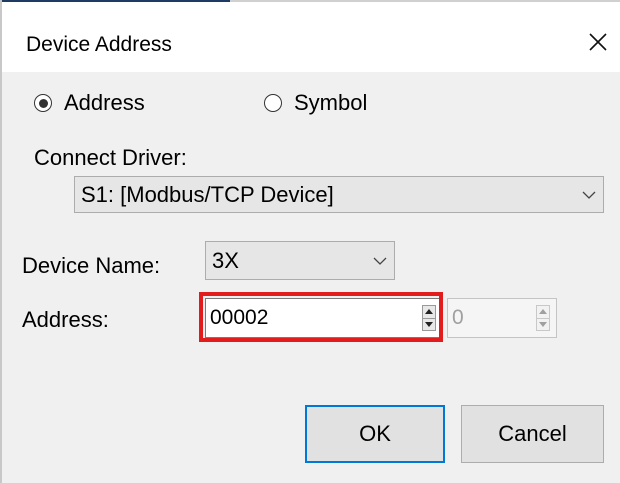 The image size is (620, 483). I want to click on address-input, so click(301, 318).